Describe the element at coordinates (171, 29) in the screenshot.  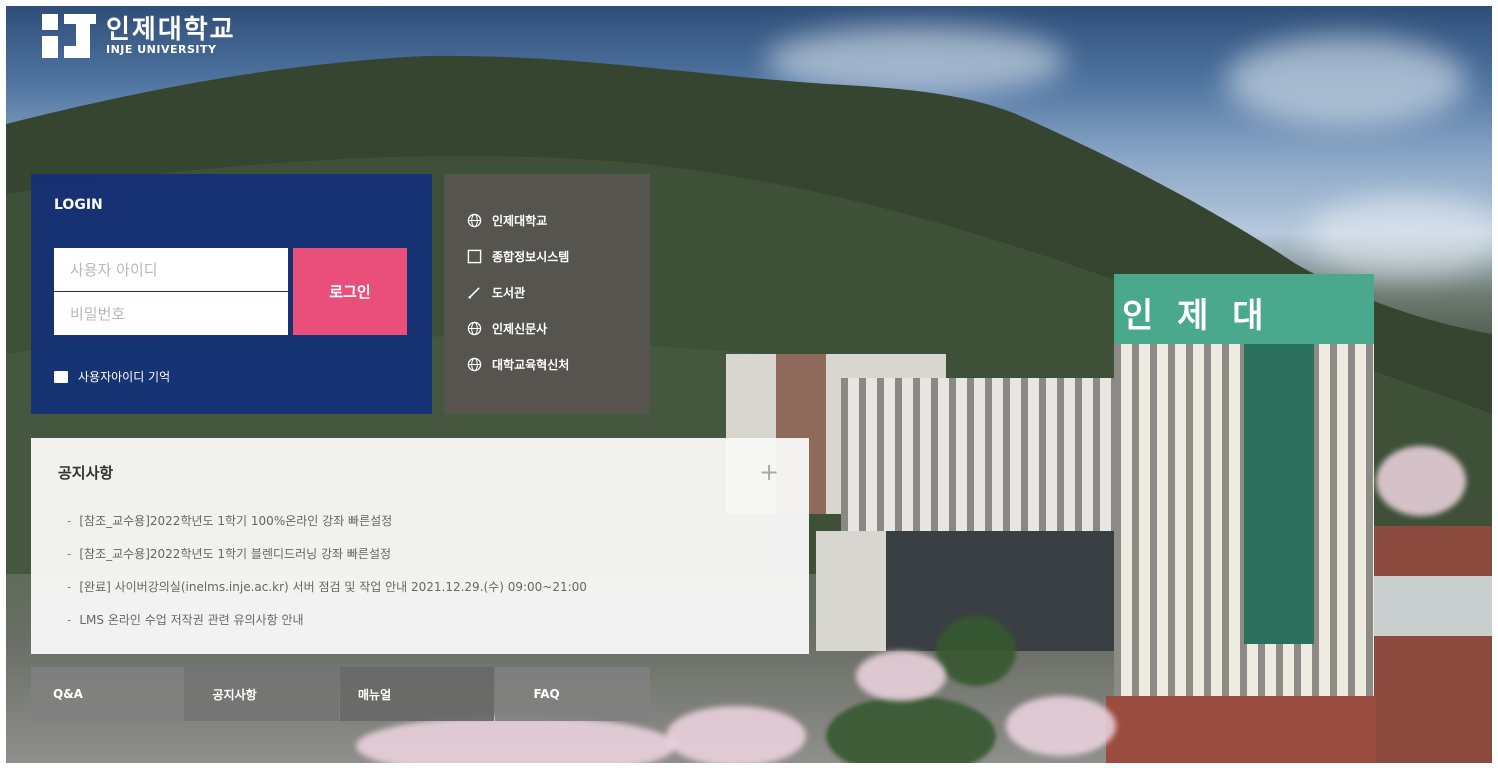
I see `logo-korean-text: 인제대학교` at that location.